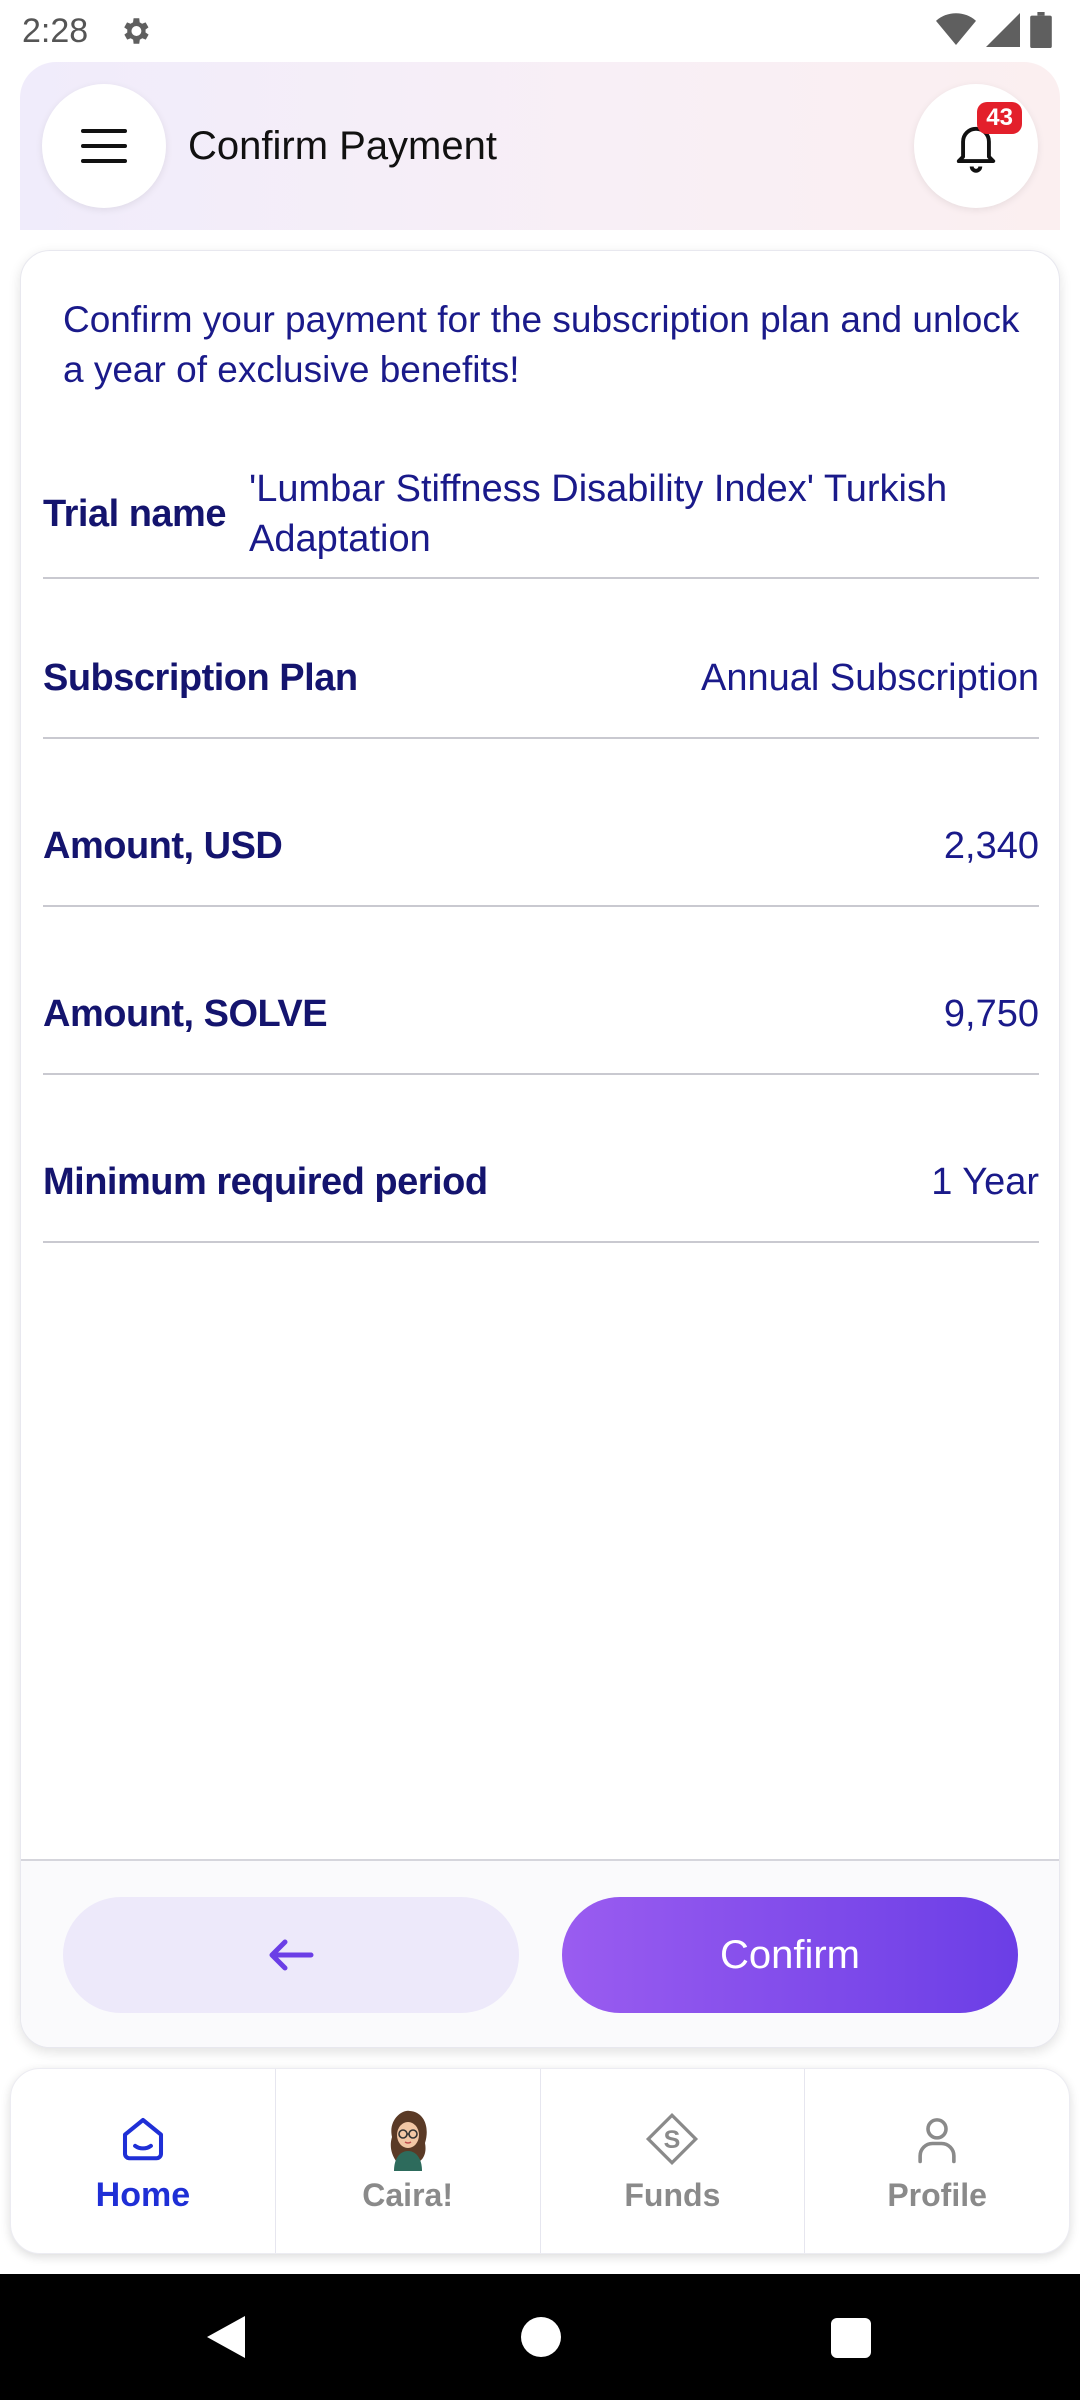  I want to click on row-value: 1 Year, so click(985, 1181).